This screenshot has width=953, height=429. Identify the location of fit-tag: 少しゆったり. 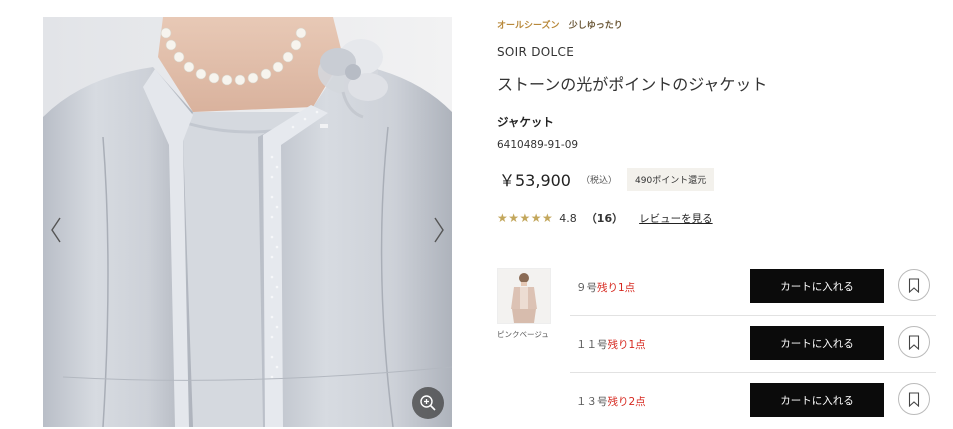
(595, 26).